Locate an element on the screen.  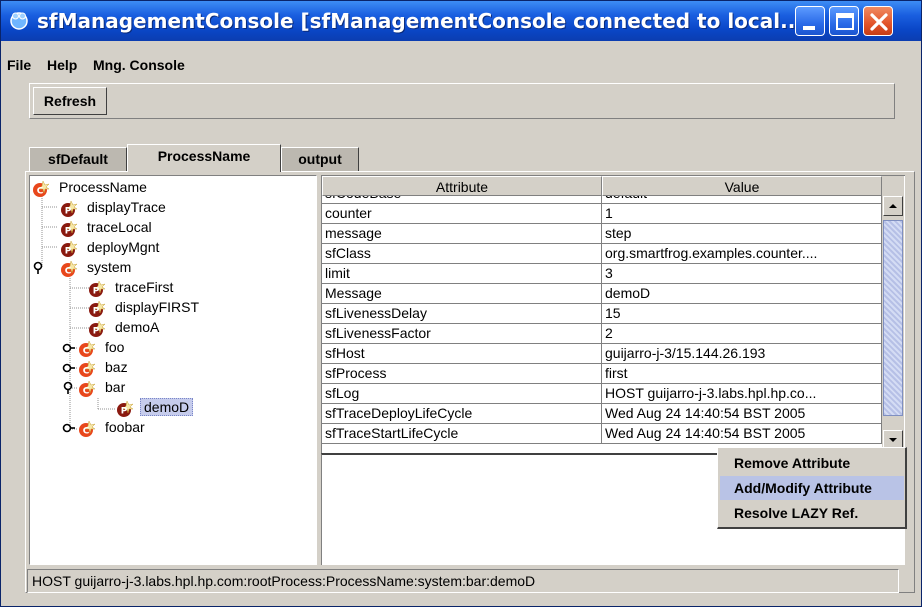
scroll-up-button is located at coordinates (893, 206).